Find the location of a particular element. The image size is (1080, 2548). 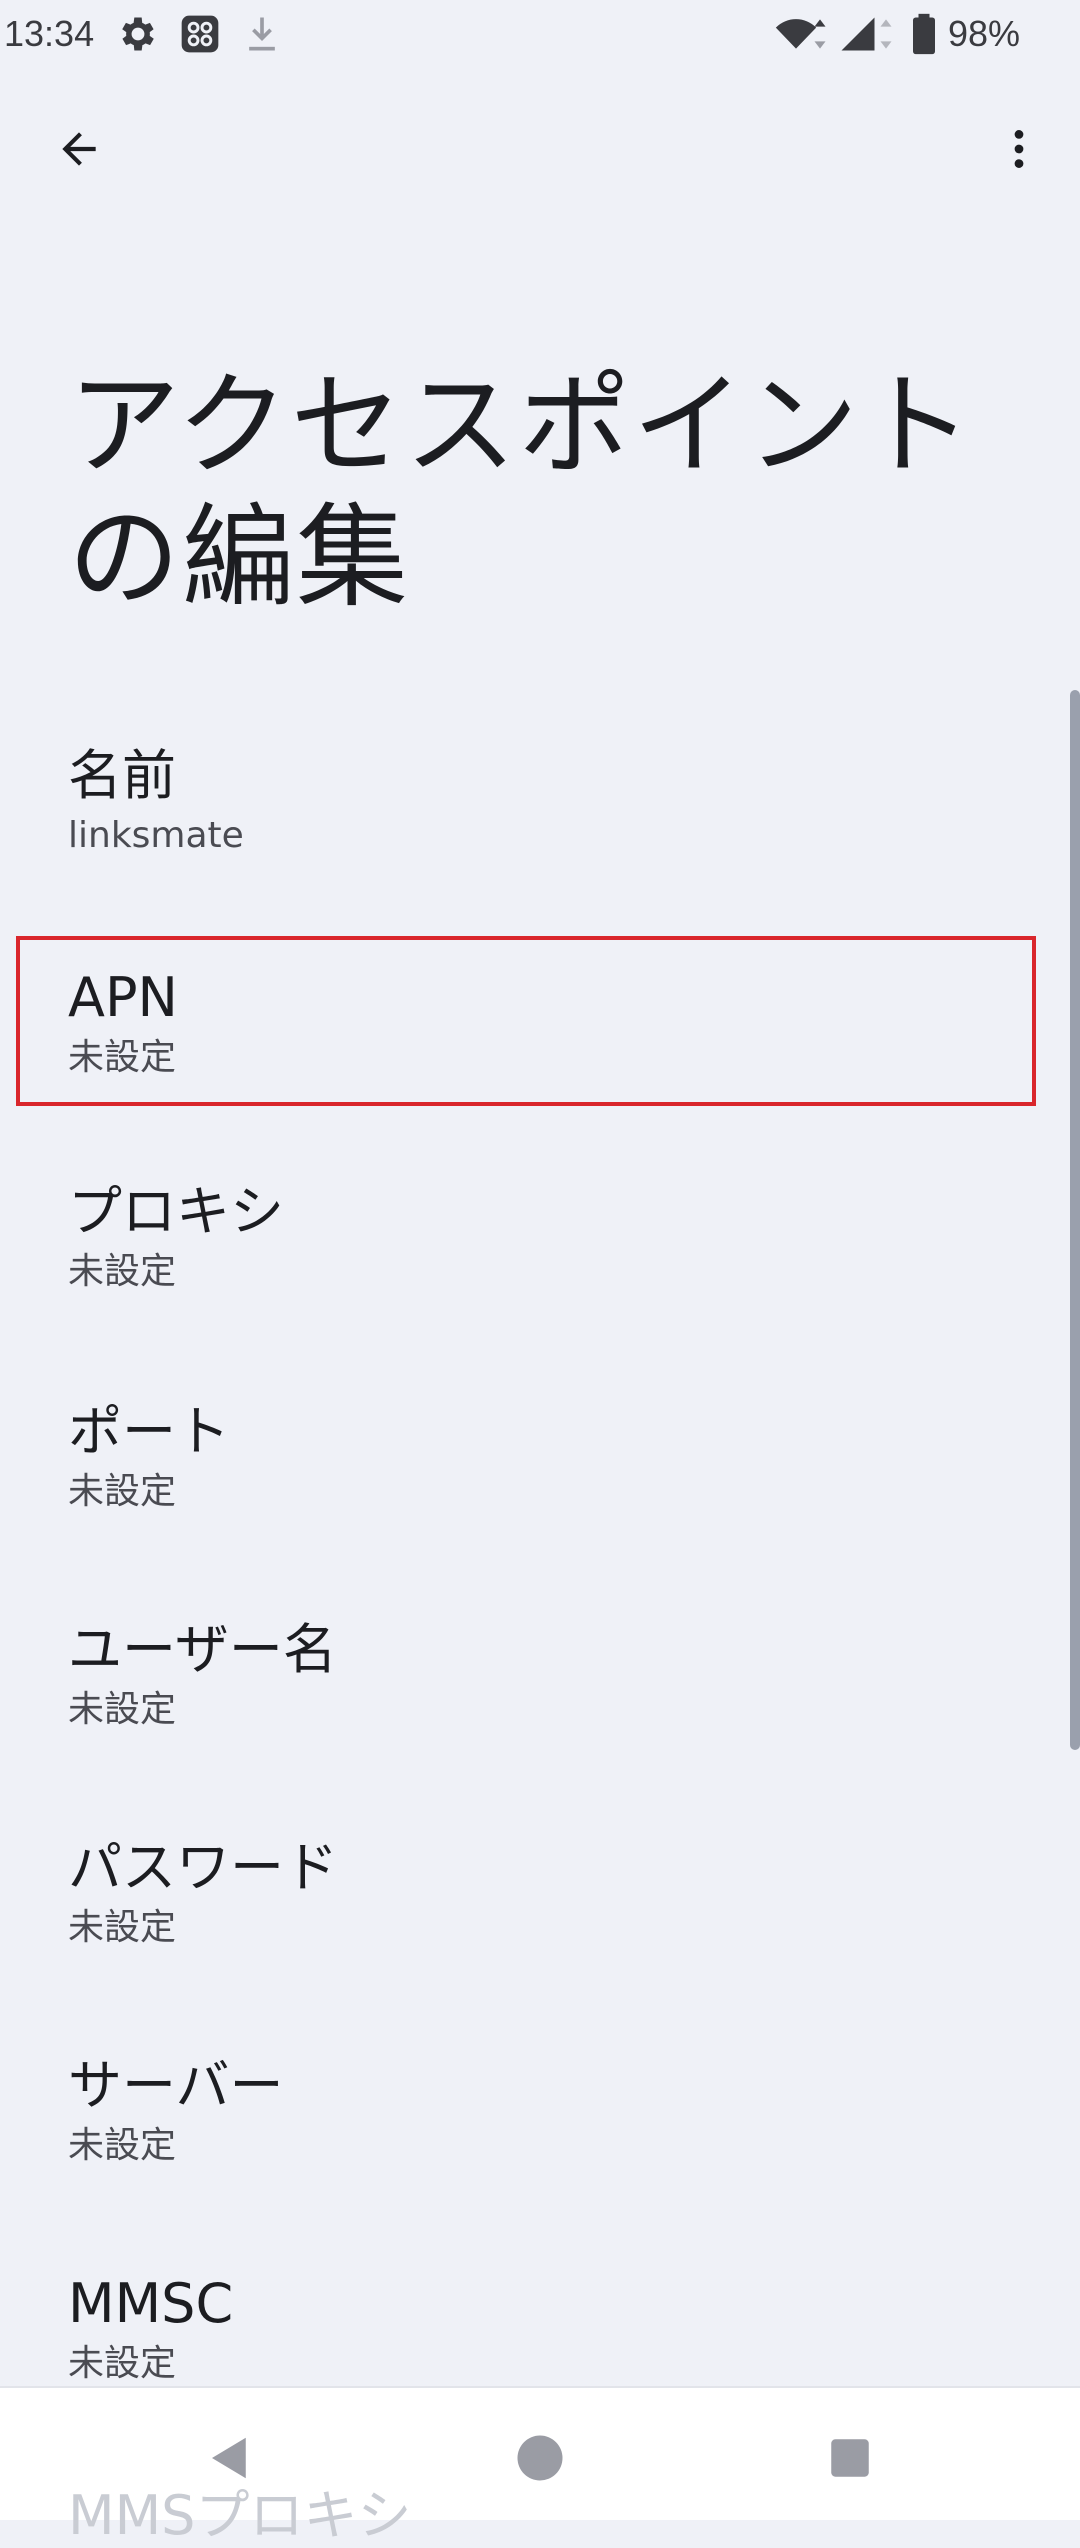

setting-item-password: パスワード 未設定 is located at coordinates (526, 1891).